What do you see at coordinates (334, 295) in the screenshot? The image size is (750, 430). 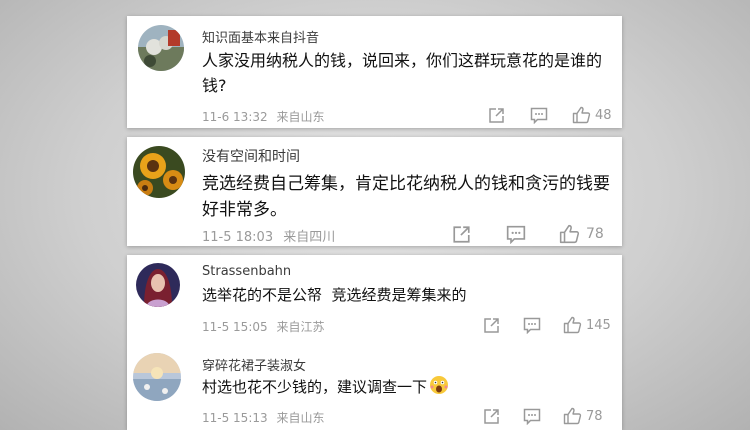 I see `comment-text: 选举花的不是公帑 竞选经费是筹集来的` at bounding box center [334, 295].